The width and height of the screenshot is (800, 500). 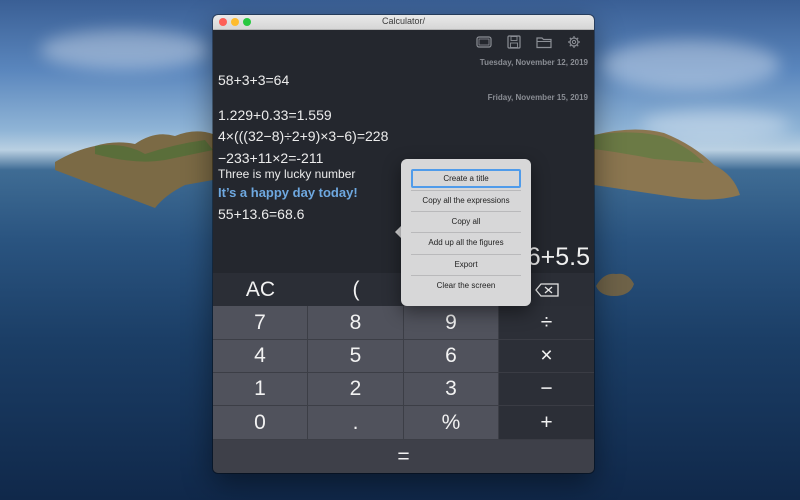 I want to click on current-input-display: 6+5.5, so click(x=558, y=257).